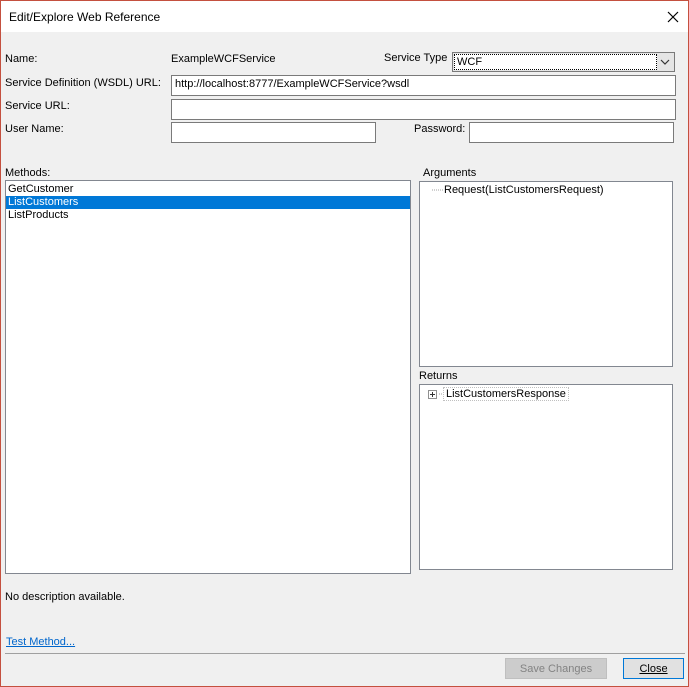 This screenshot has width=689, height=687. What do you see at coordinates (21, 59) in the screenshot?
I see `name-label: Name:` at bounding box center [21, 59].